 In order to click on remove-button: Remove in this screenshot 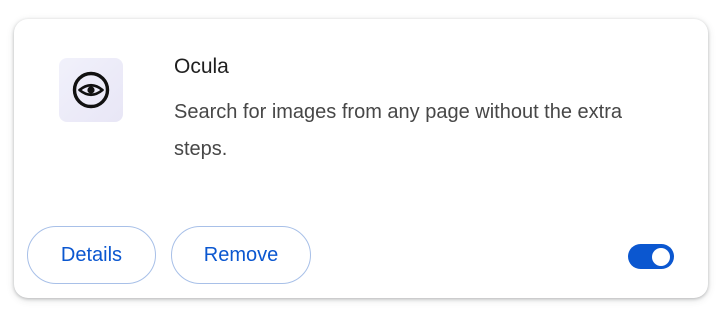, I will do `click(241, 255)`.